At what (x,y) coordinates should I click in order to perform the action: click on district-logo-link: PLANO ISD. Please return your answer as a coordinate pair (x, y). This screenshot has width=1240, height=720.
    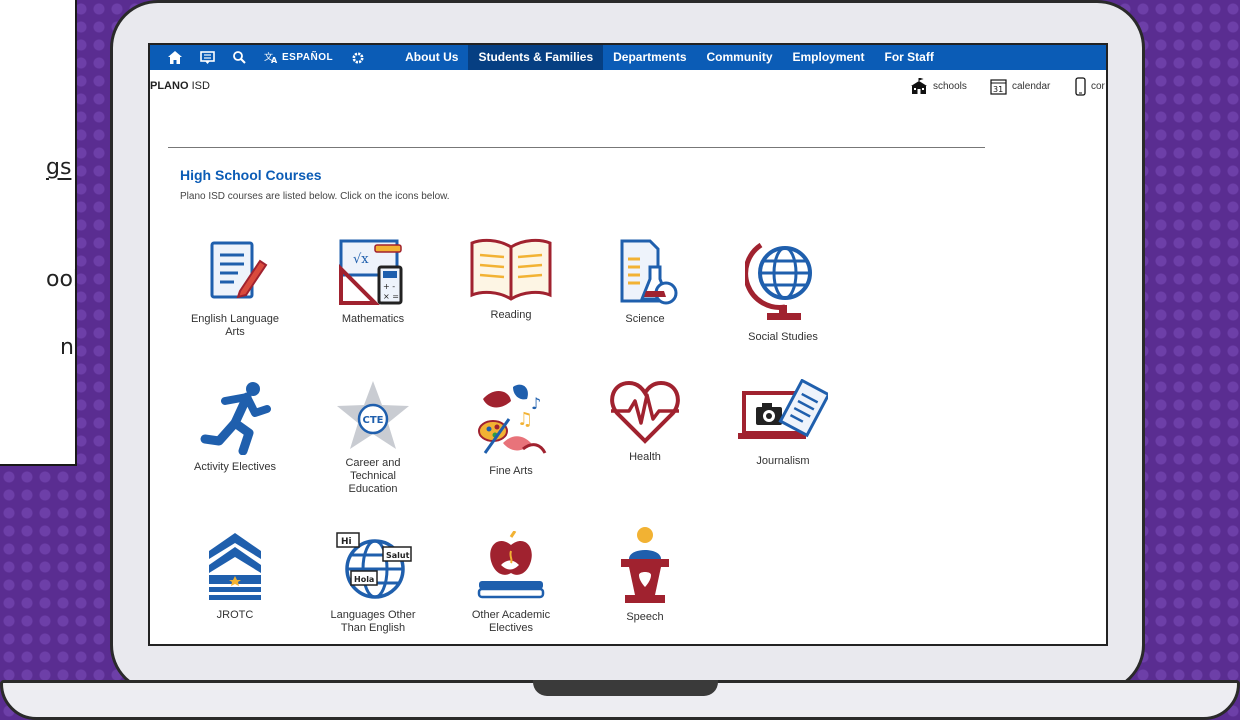
    Looking at the image, I should click on (180, 86).